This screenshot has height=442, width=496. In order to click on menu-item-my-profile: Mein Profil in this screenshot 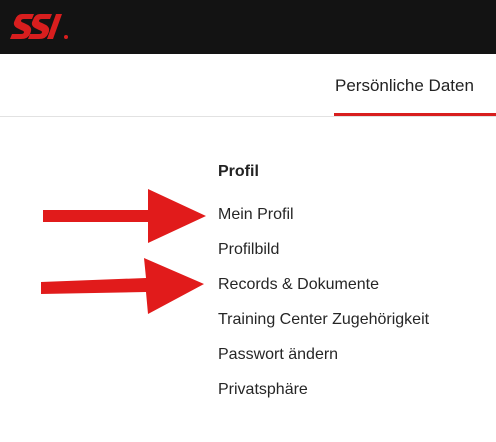, I will do `click(256, 215)`.